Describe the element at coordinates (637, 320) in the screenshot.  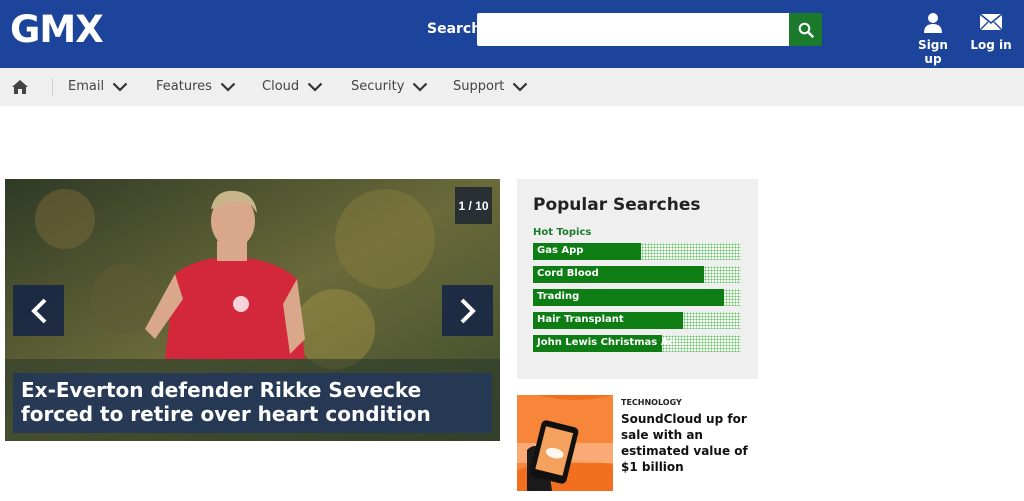
I see `popular-search-item: Hair Transplant` at that location.